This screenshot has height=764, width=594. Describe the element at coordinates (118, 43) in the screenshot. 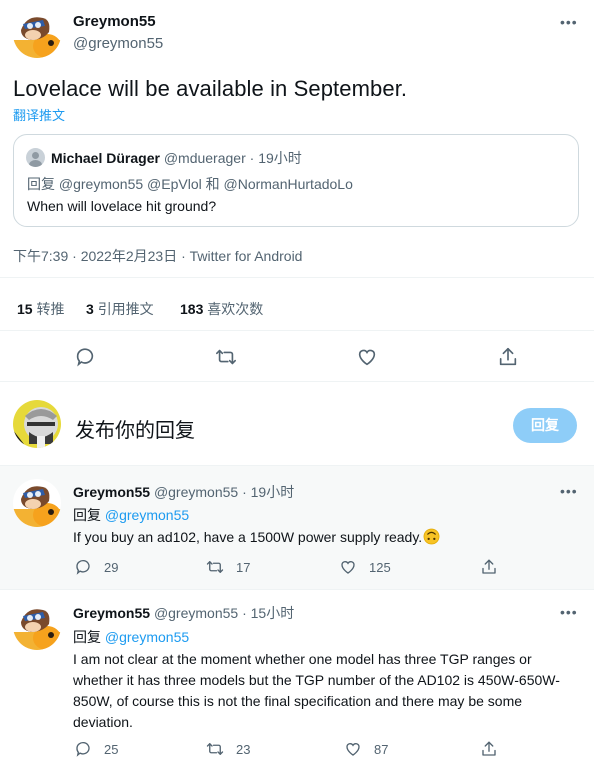

I see `author-handle: @greymon55` at that location.